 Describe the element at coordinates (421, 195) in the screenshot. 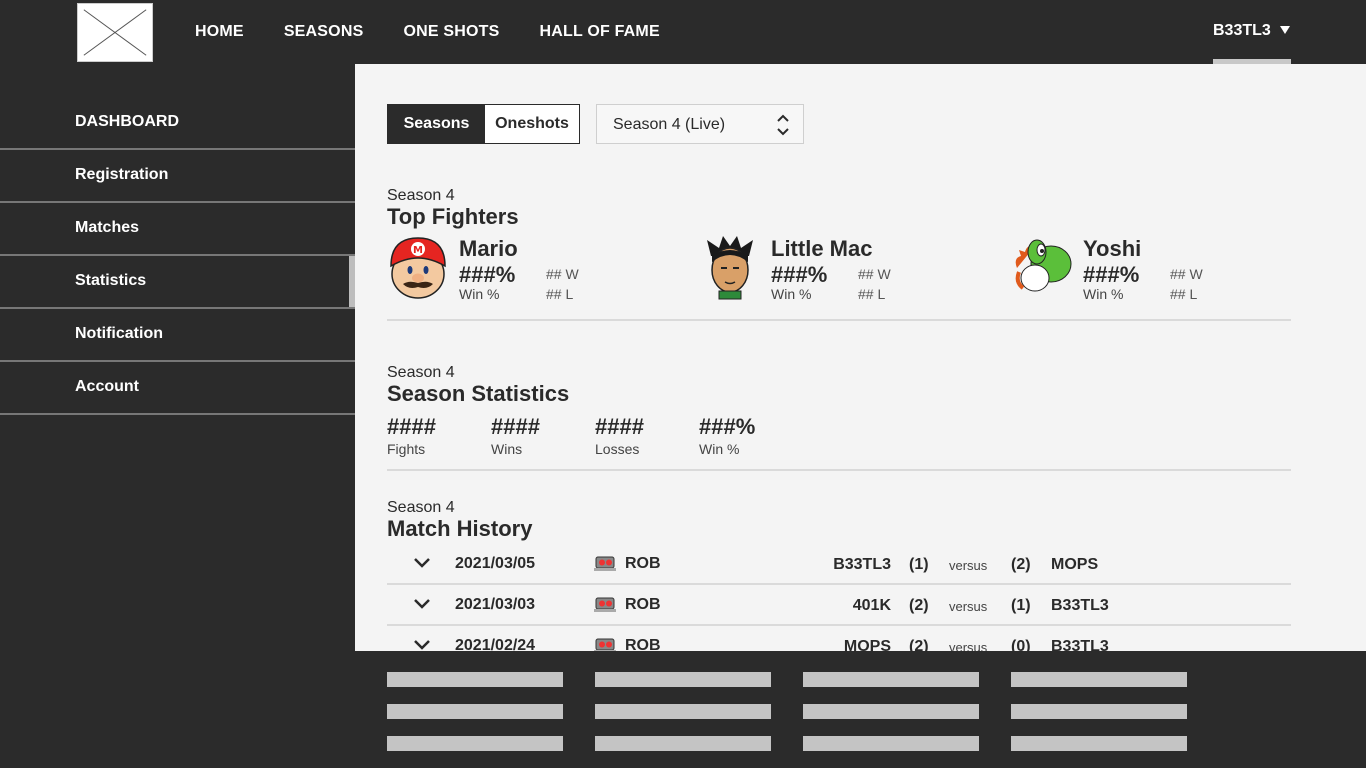

I see `top-fighters-subtitle: Season 4` at that location.